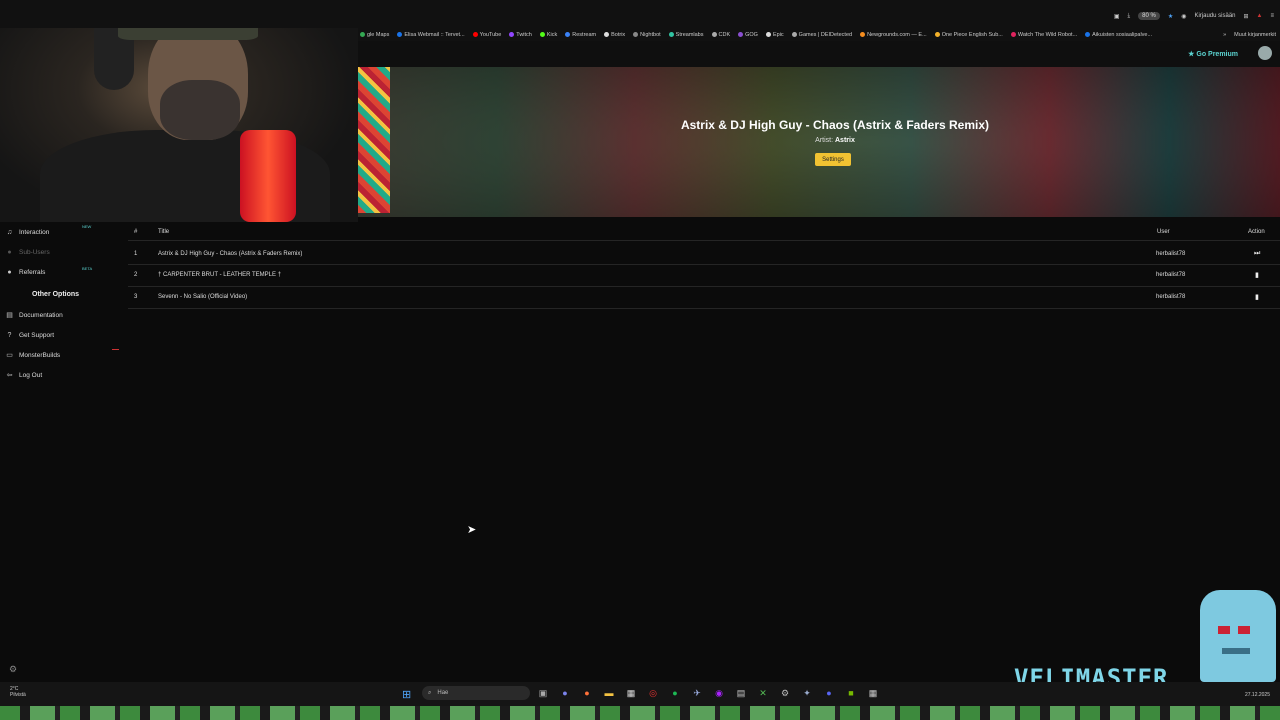 The width and height of the screenshot is (1280, 720). Describe the element at coordinates (1128, 16) in the screenshot. I see `downloads-icon: ⤓` at that location.